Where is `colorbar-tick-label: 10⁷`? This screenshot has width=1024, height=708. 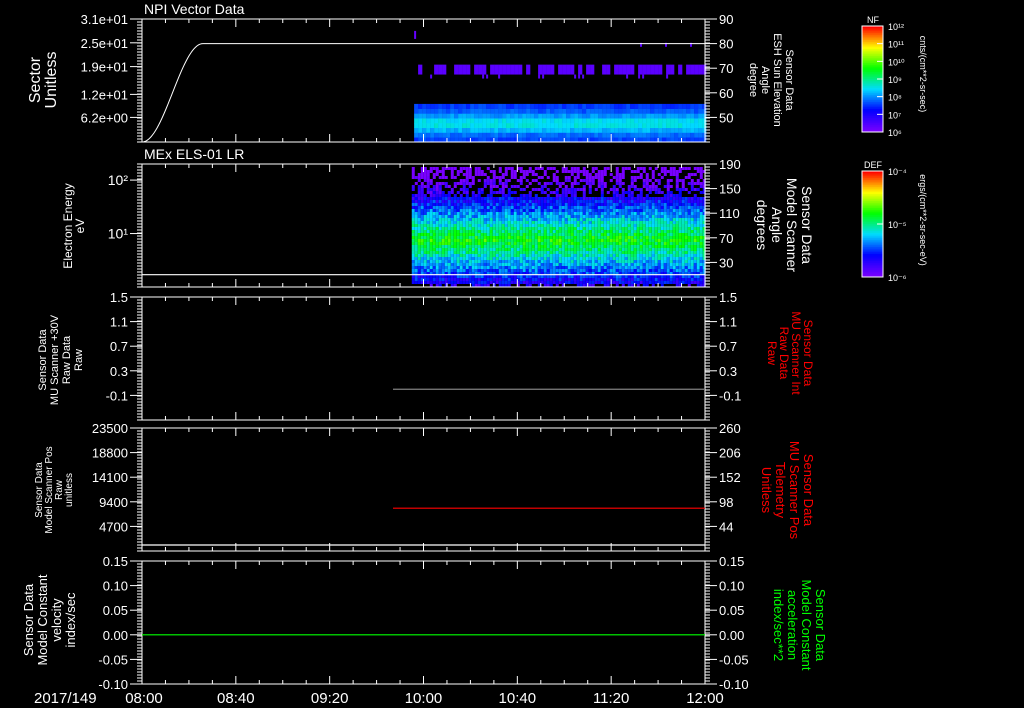
colorbar-tick-label: 10⁷ is located at coordinates (894, 115).